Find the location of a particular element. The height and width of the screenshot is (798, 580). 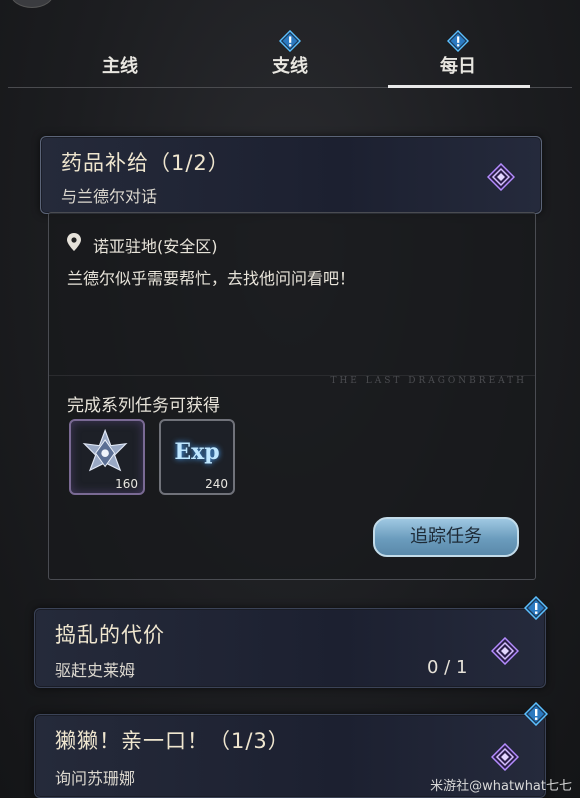

source-credit: 米游社@whatwhat七七 is located at coordinates (501, 786).